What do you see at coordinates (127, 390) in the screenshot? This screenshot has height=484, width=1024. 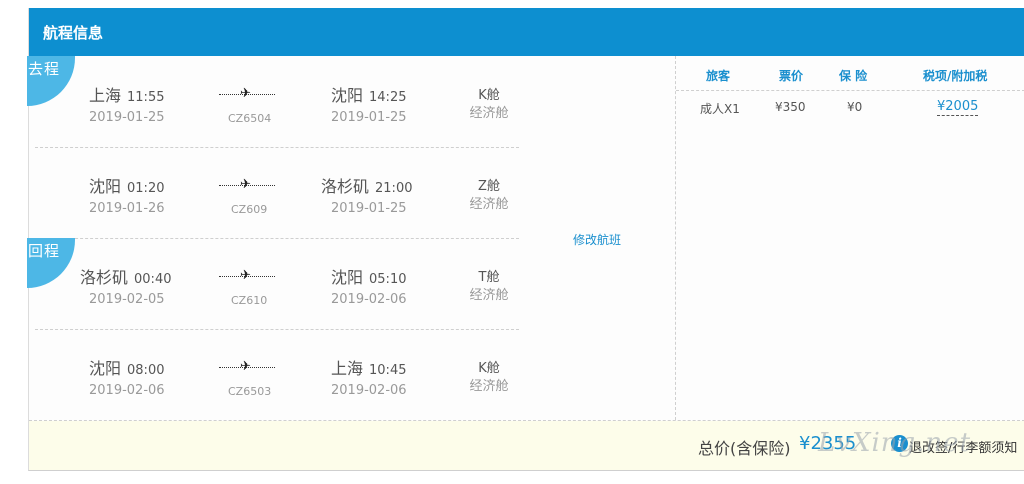 I see `departure-date: 2019-02-06` at bounding box center [127, 390].